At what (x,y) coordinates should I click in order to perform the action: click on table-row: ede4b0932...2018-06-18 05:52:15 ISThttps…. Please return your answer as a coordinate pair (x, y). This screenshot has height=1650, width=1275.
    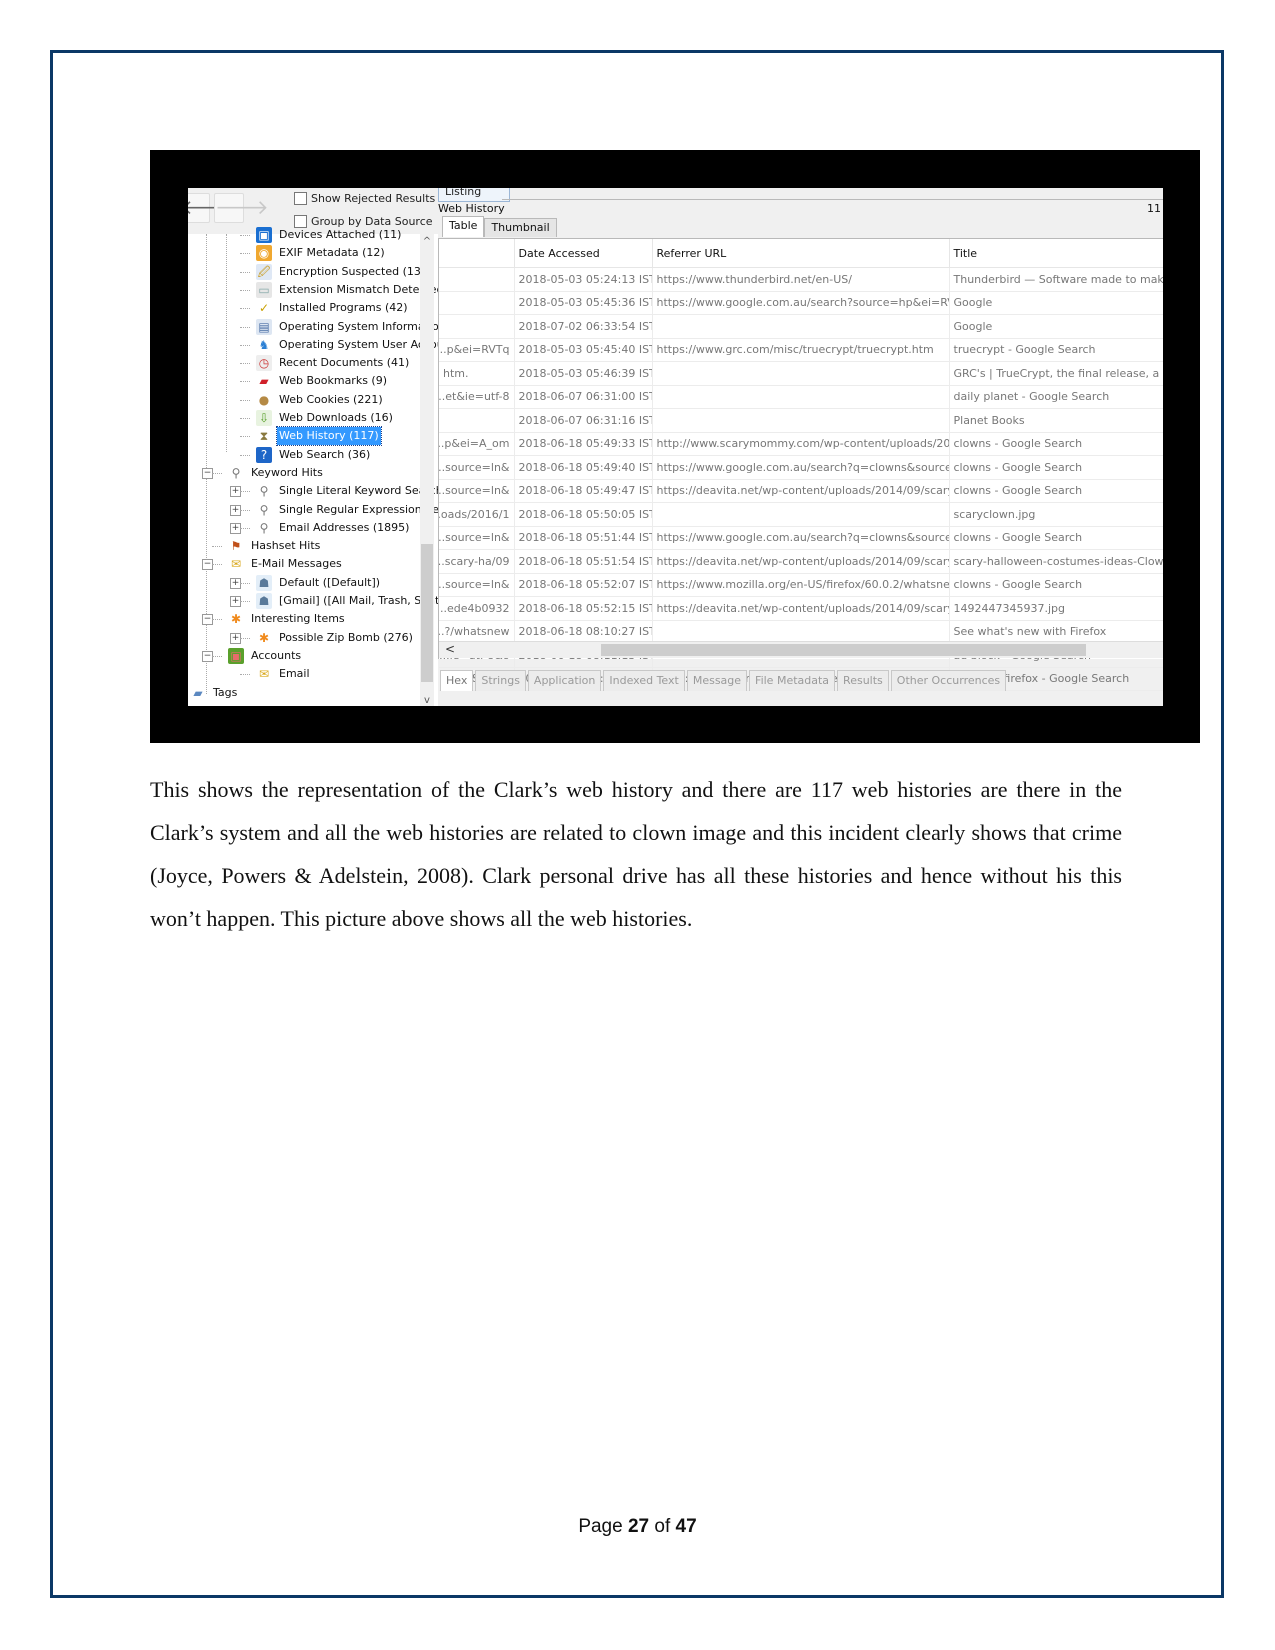
    Looking at the image, I should click on (801, 608).